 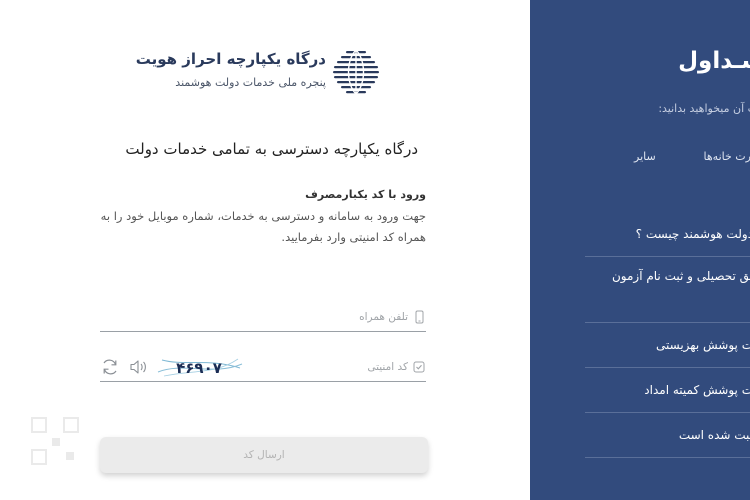 What do you see at coordinates (697, 390) in the screenshot?
I see `faq-item-label: ت پوشش کمیته امداد` at bounding box center [697, 390].